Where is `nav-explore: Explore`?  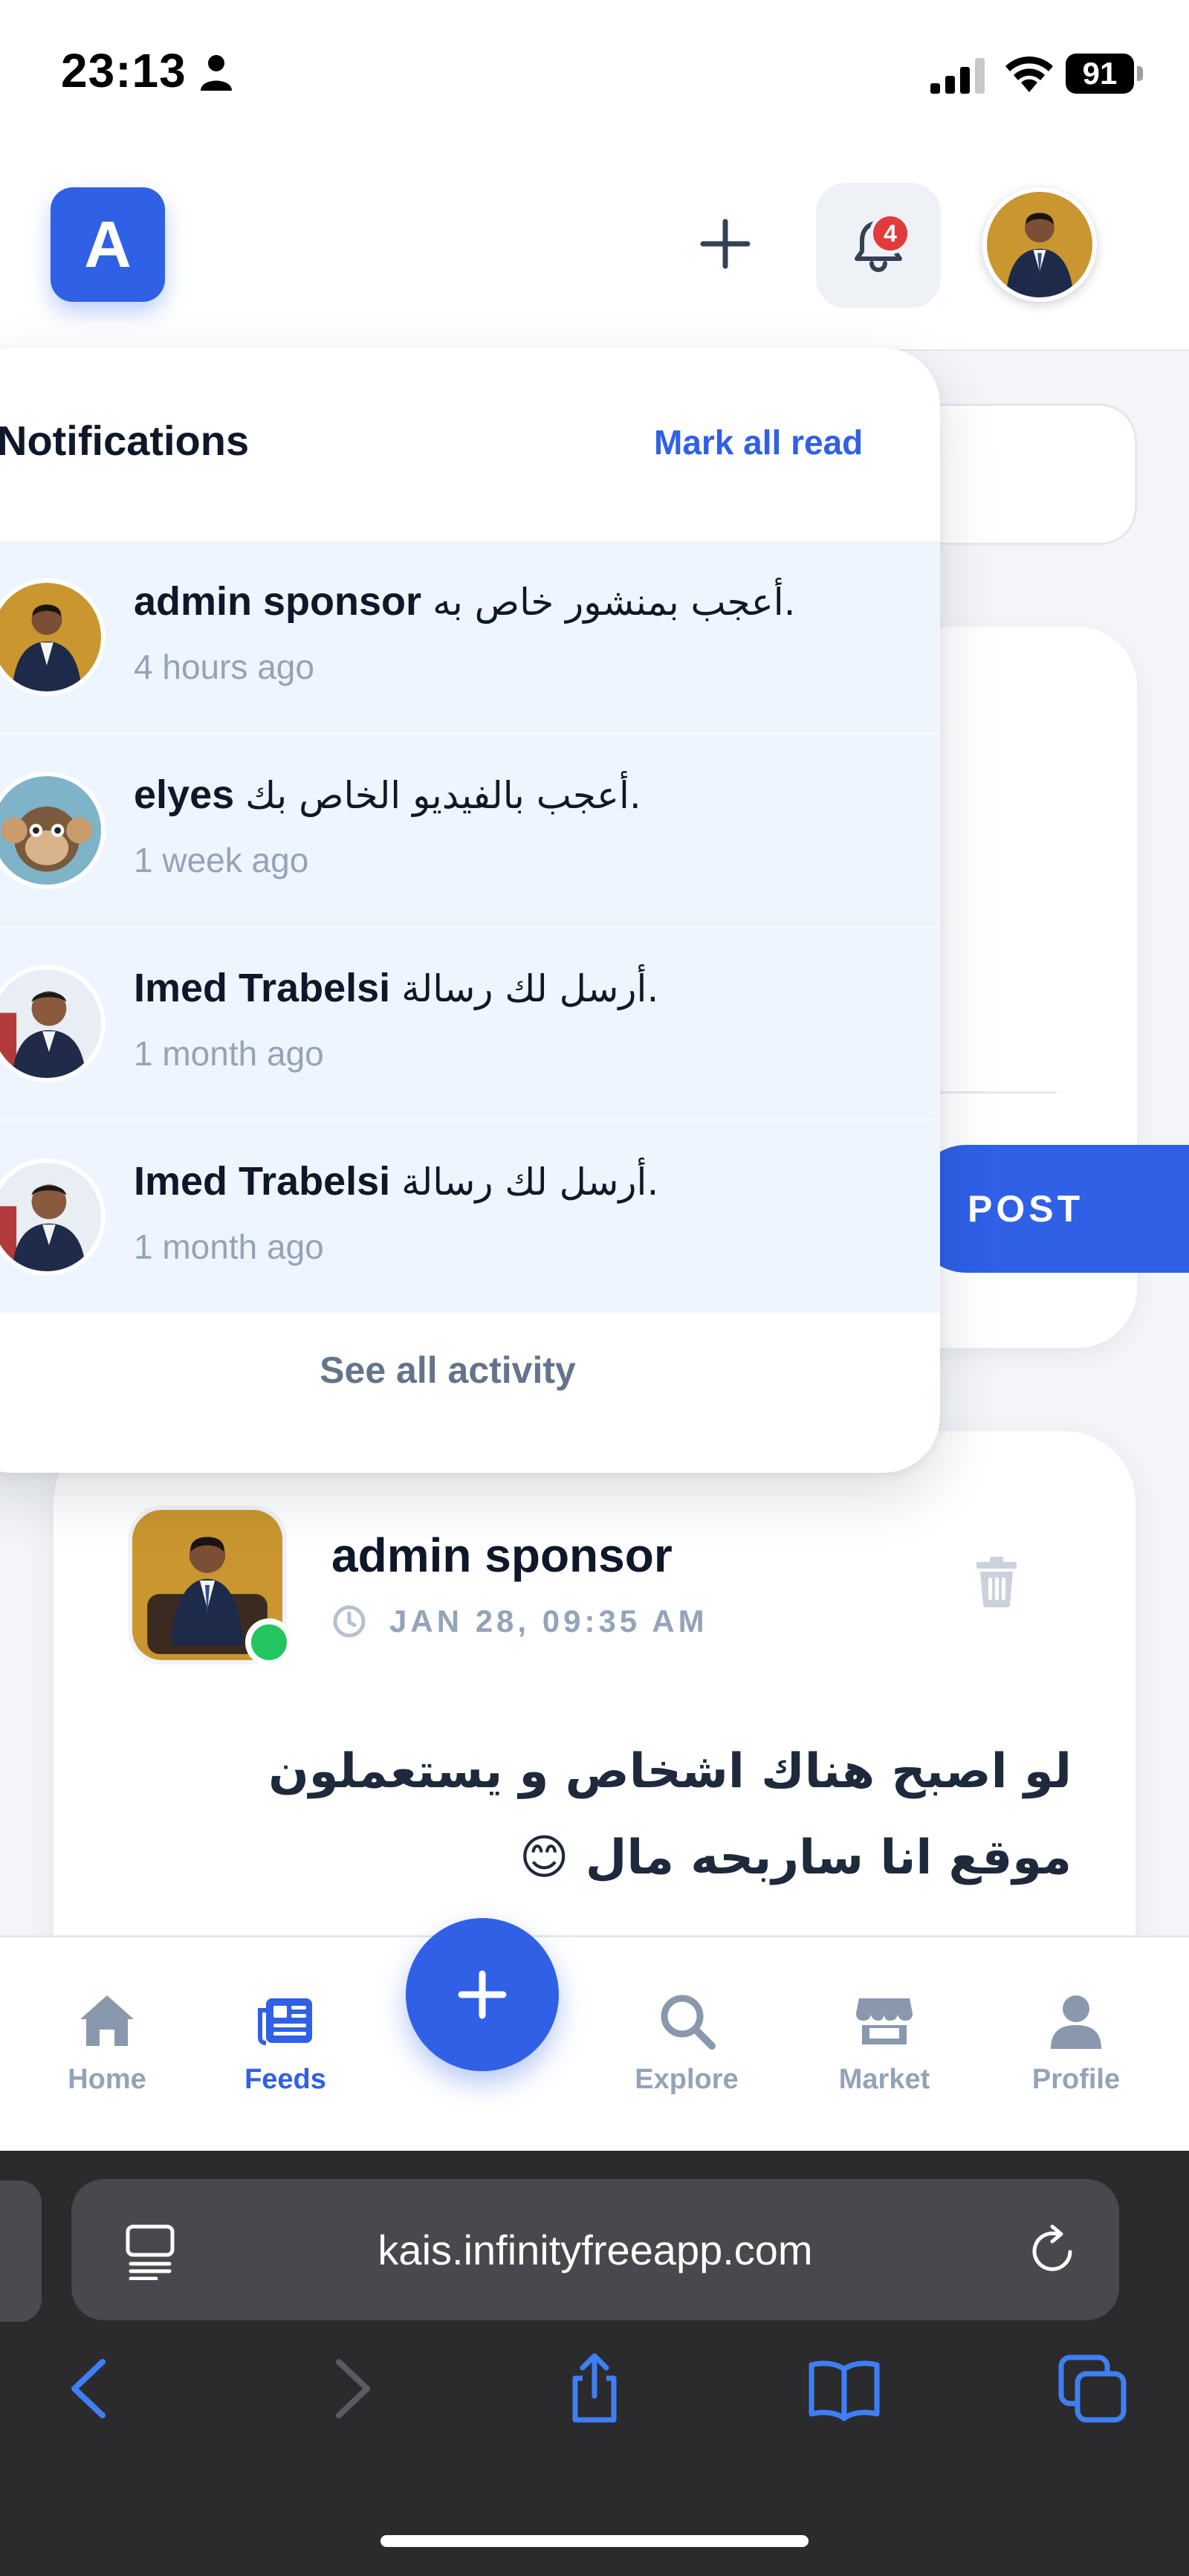
nav-explore: Explore is located at coordinates (686, 2055).